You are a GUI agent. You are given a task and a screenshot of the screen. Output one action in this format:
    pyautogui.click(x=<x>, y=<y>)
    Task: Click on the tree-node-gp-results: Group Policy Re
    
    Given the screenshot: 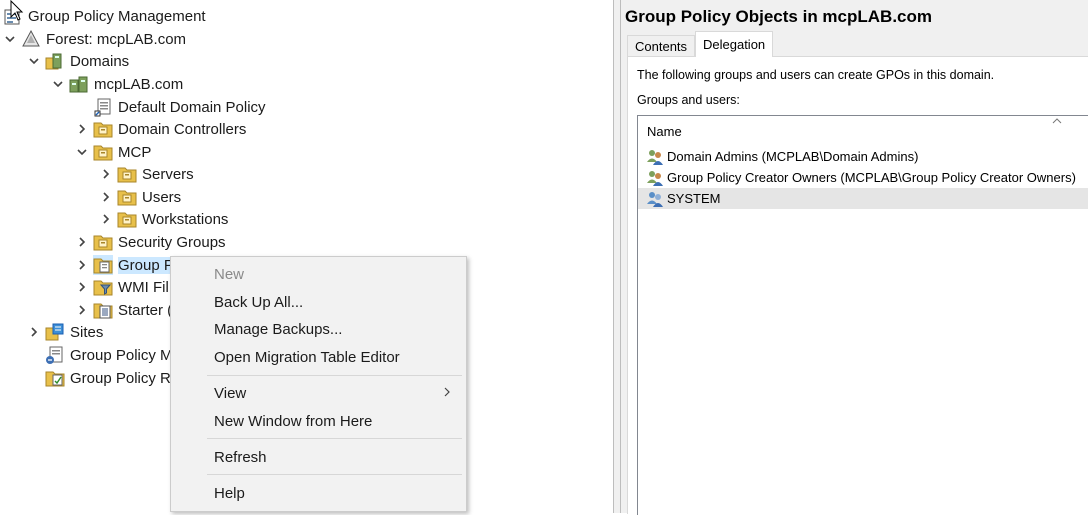 What is the action you would take?
    pyautogui.click(x=112, y=378)
    